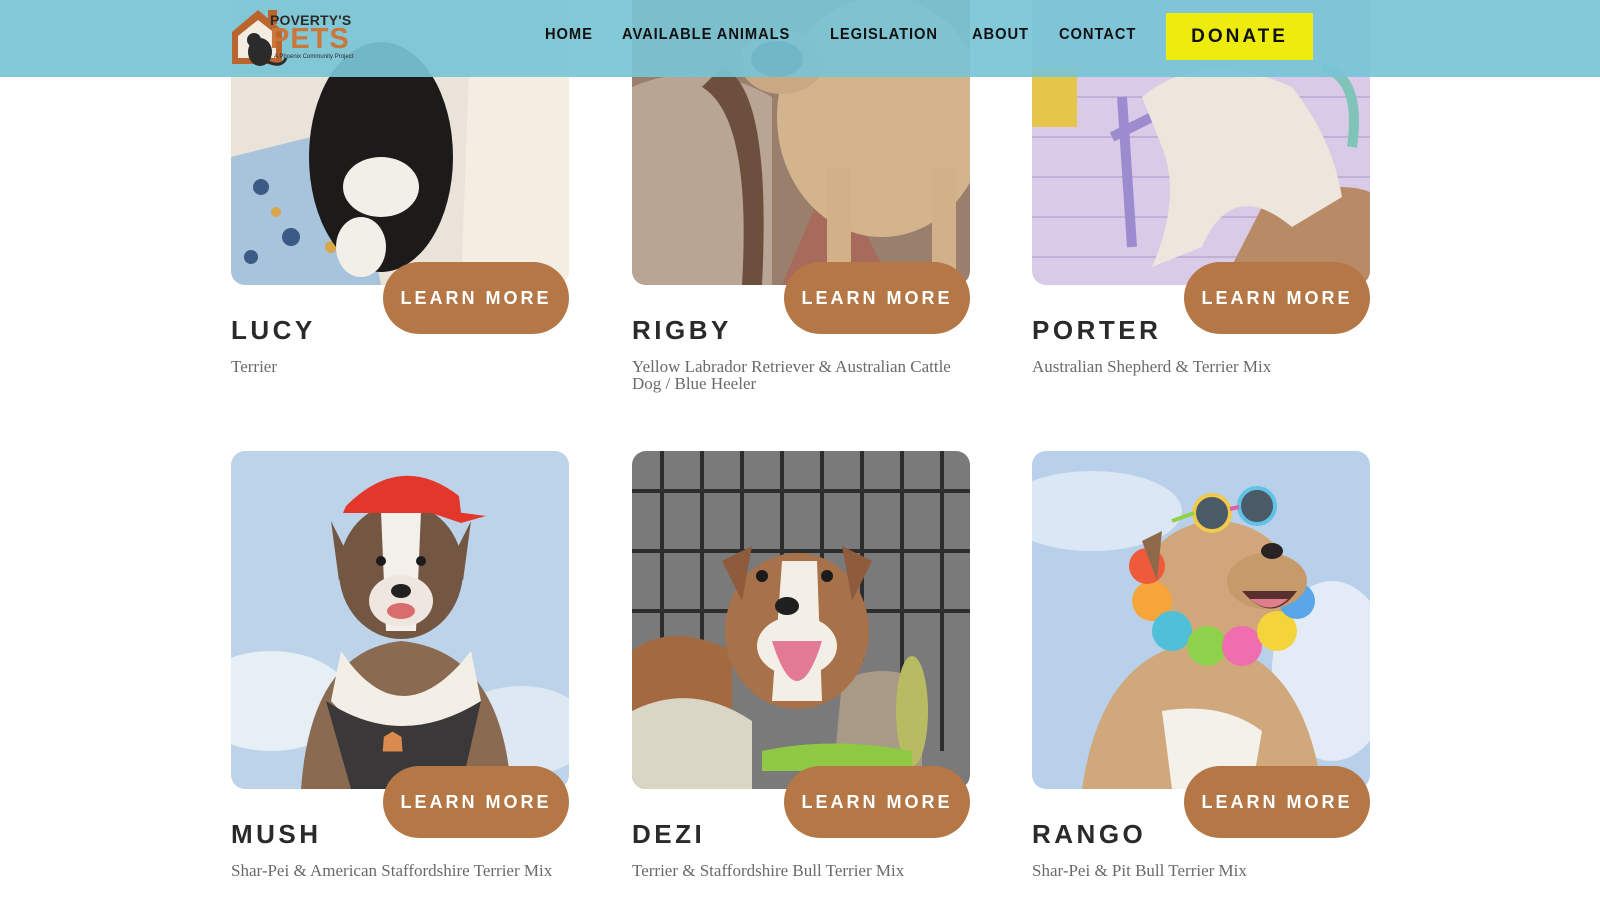 The height and width of the screenshot is (900, 1600). Describe the element at coordinates (1139, 870) in the screenshot. I see `pet-breed: Shar-Pei & Pit Bull Terrier Mix` at that location.